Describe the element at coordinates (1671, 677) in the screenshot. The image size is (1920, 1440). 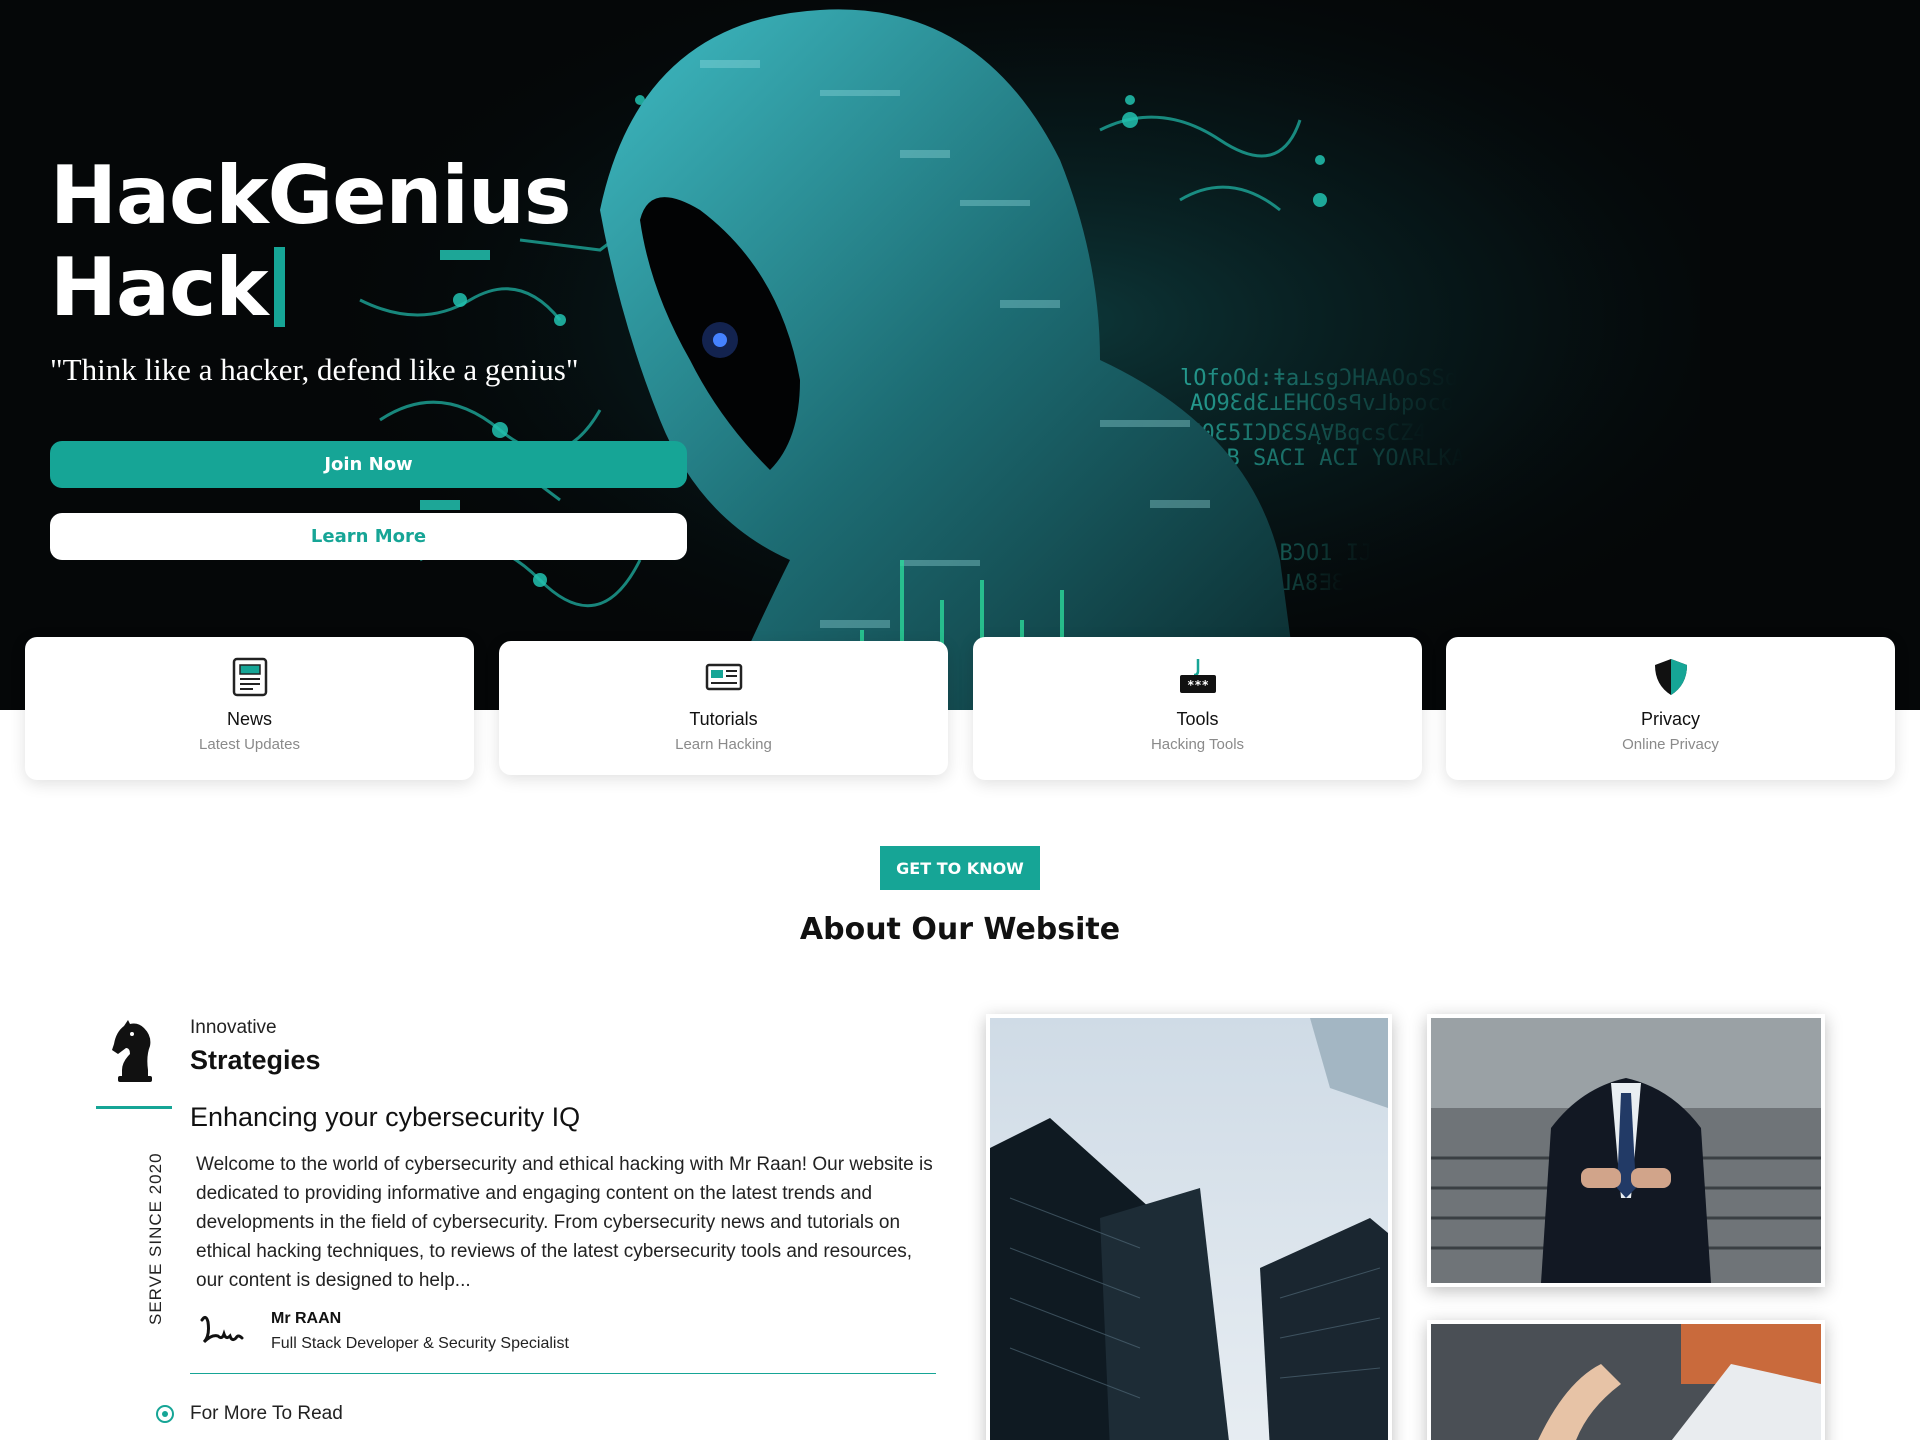
I see `shield-icon` at that location.